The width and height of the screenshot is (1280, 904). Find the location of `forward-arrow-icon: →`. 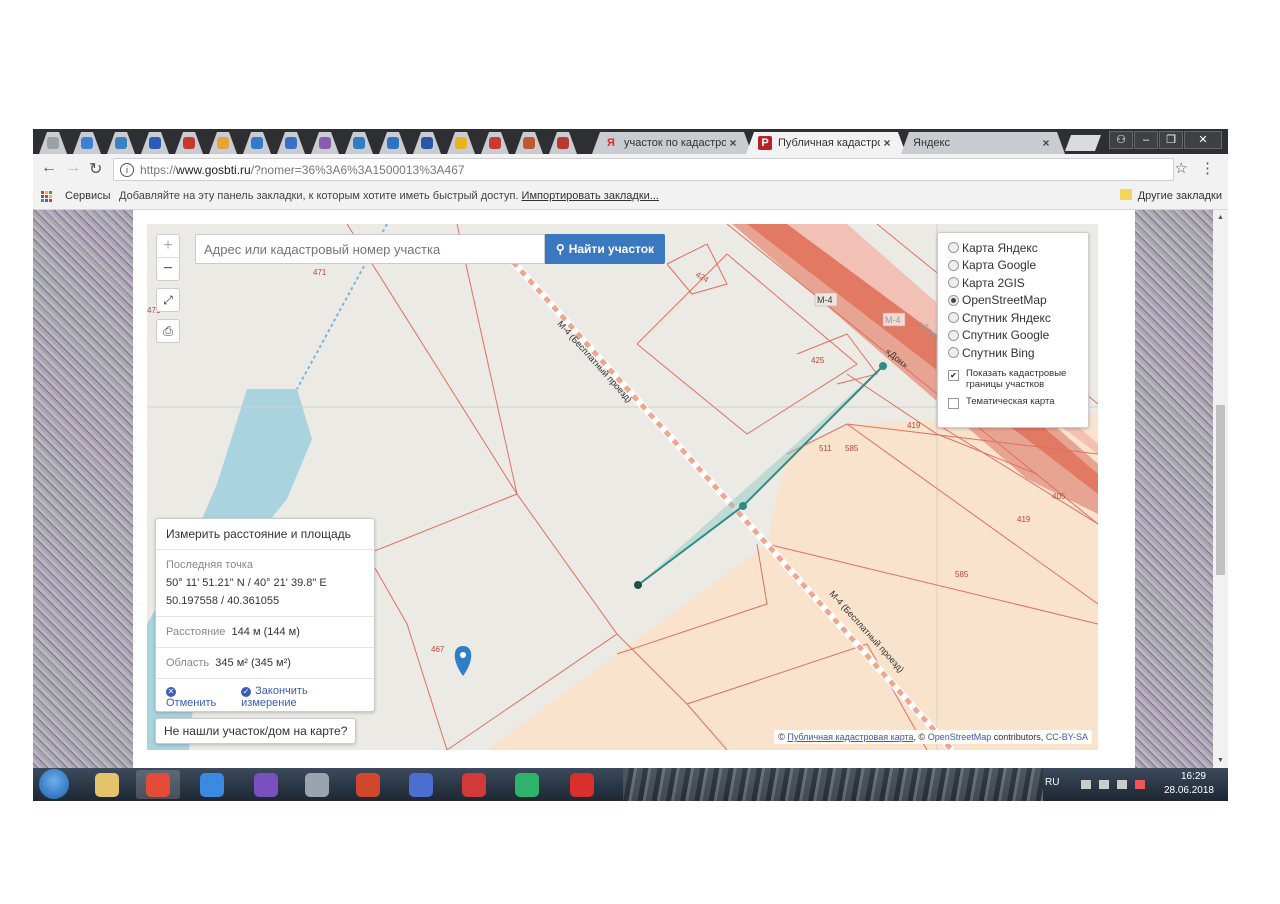

forward-arrow-icon: → is located at coordinates (73, 168).